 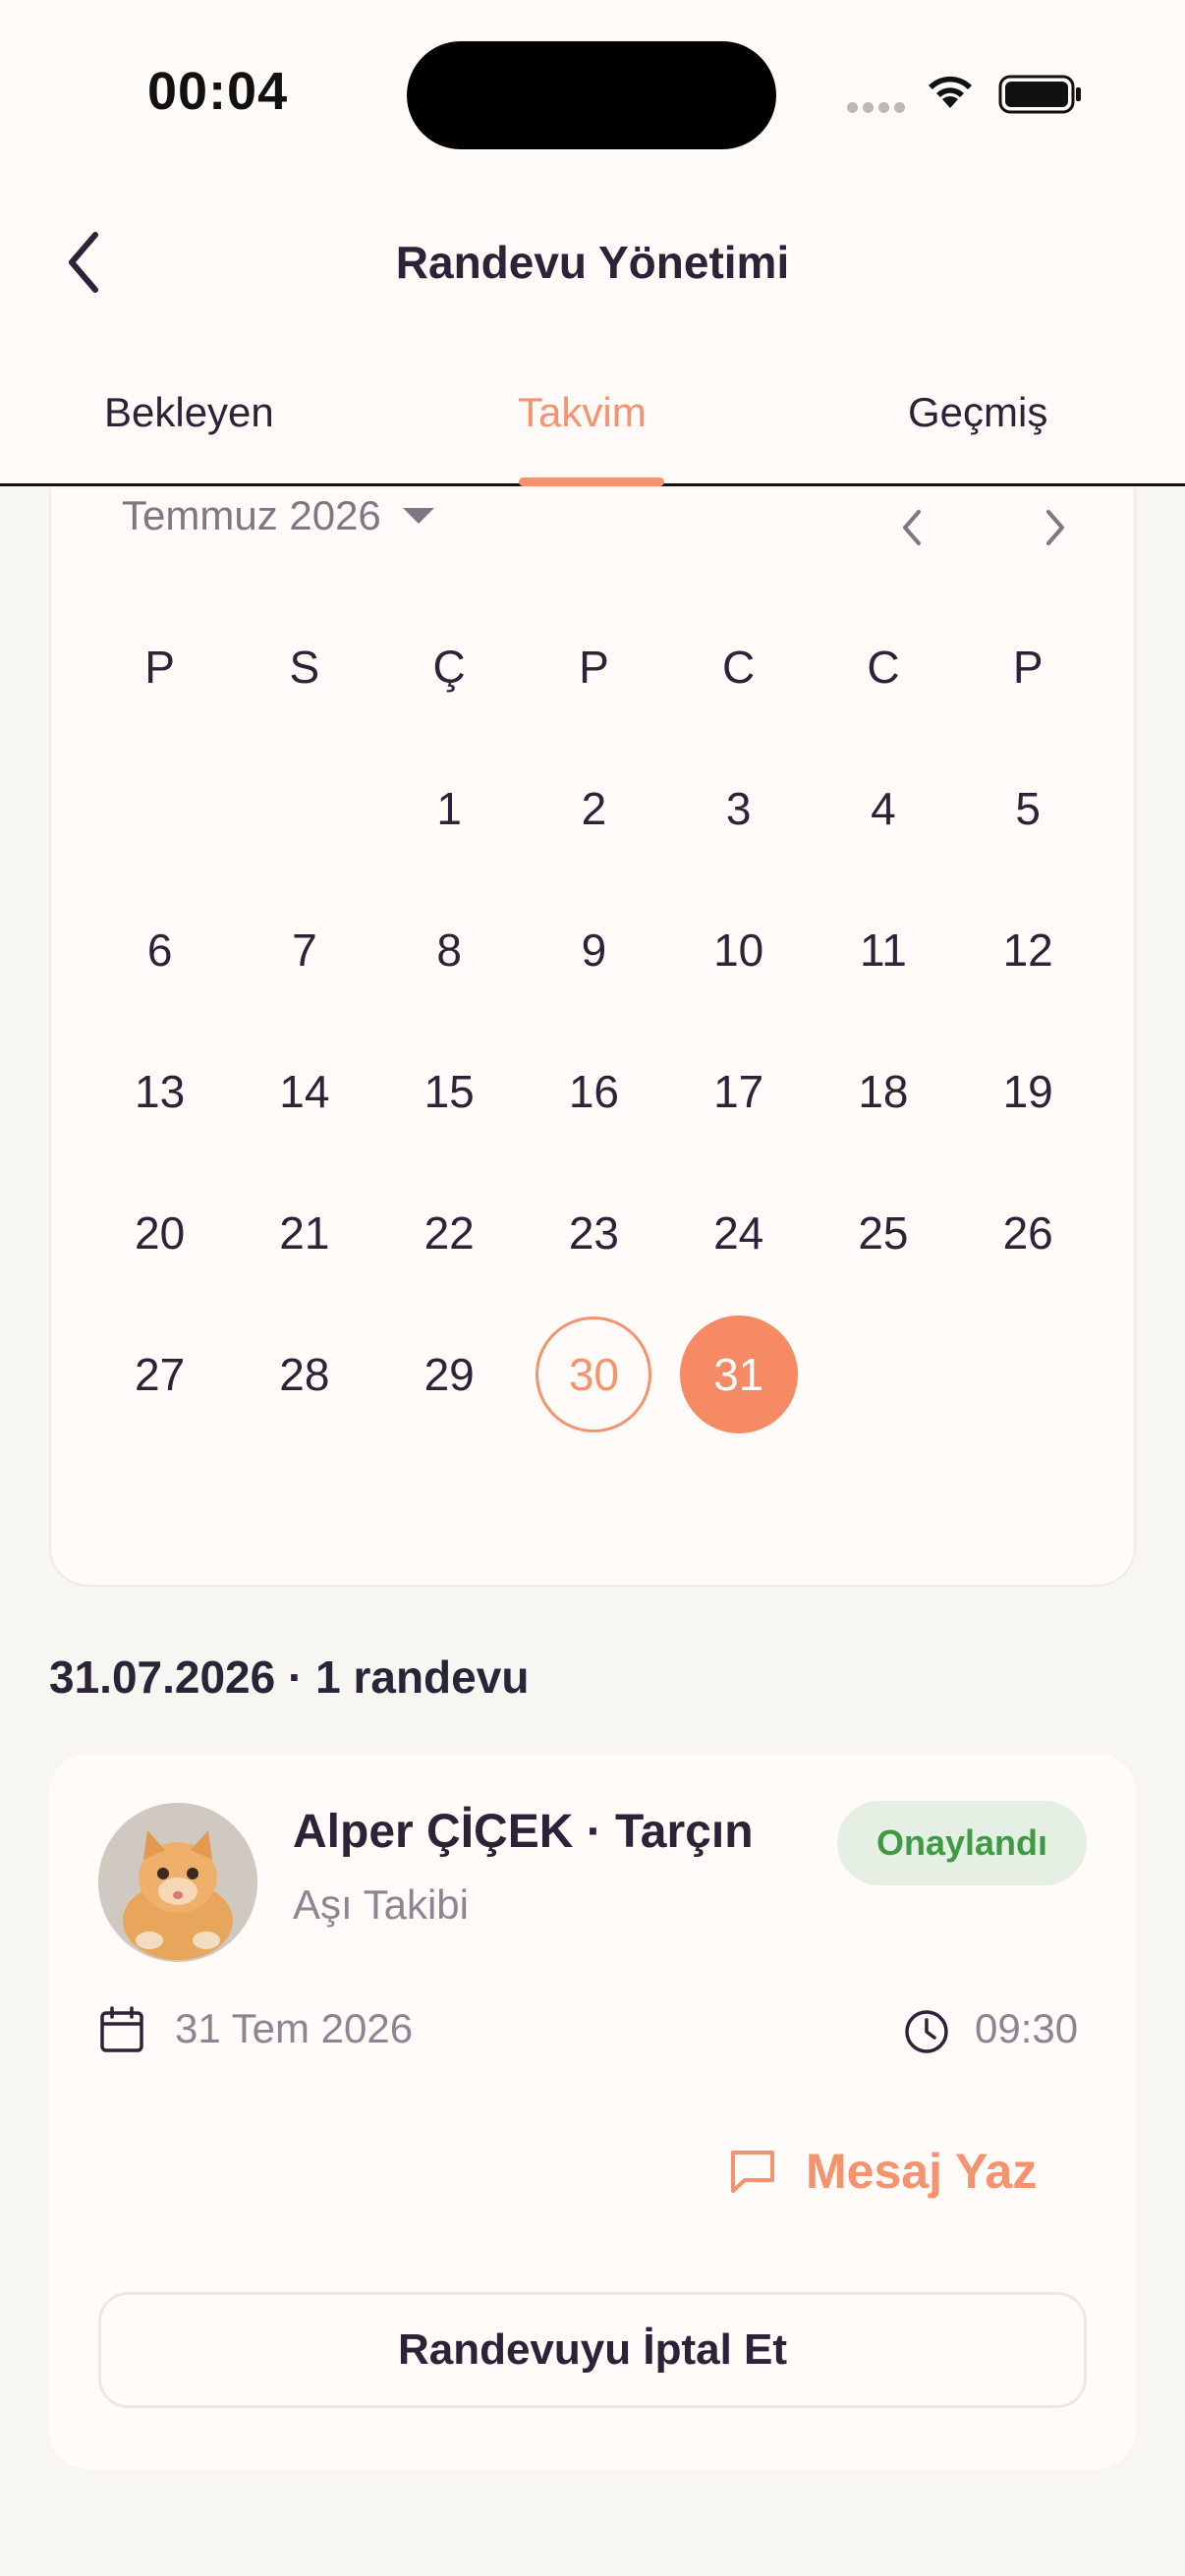 What do you see at coordinates (160, 950) in the screenshot?
I see `calendar-day-6: 6` at bounding box center [160, 950].